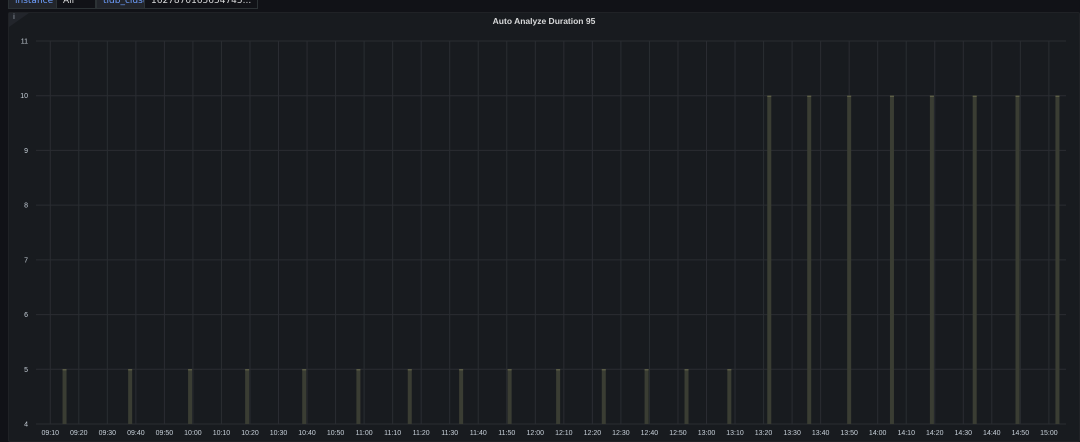 The height and width of the screenshot is (442, 1080). Describe the element at coordinates (165, 433) in the screenshot. I see `x-tick-label: 09:50` at that location.